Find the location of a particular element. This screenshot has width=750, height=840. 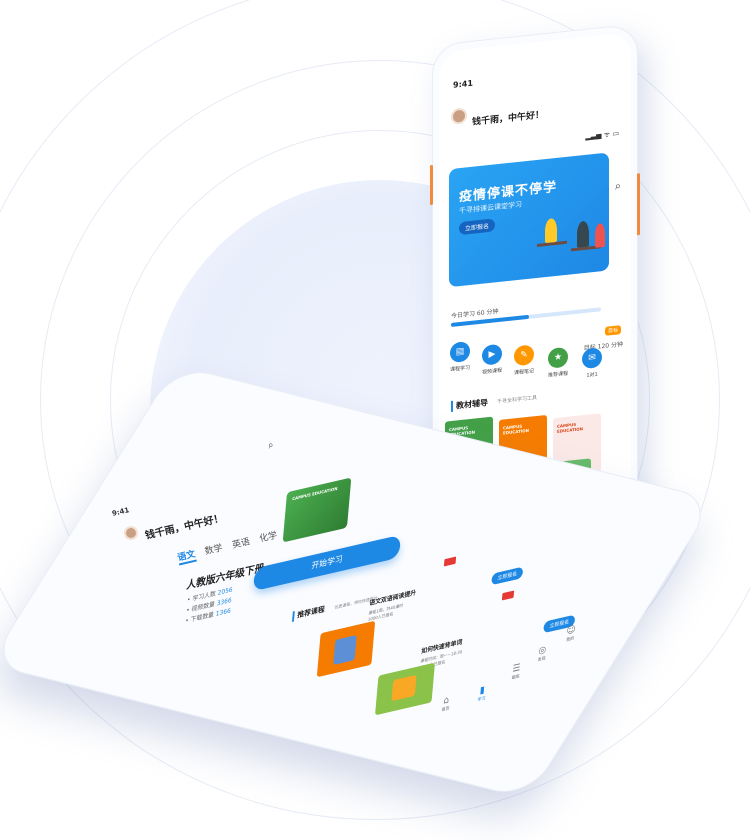

menu-item-notes: ✎ 课程笔记 is located at coordinates (524, 360).